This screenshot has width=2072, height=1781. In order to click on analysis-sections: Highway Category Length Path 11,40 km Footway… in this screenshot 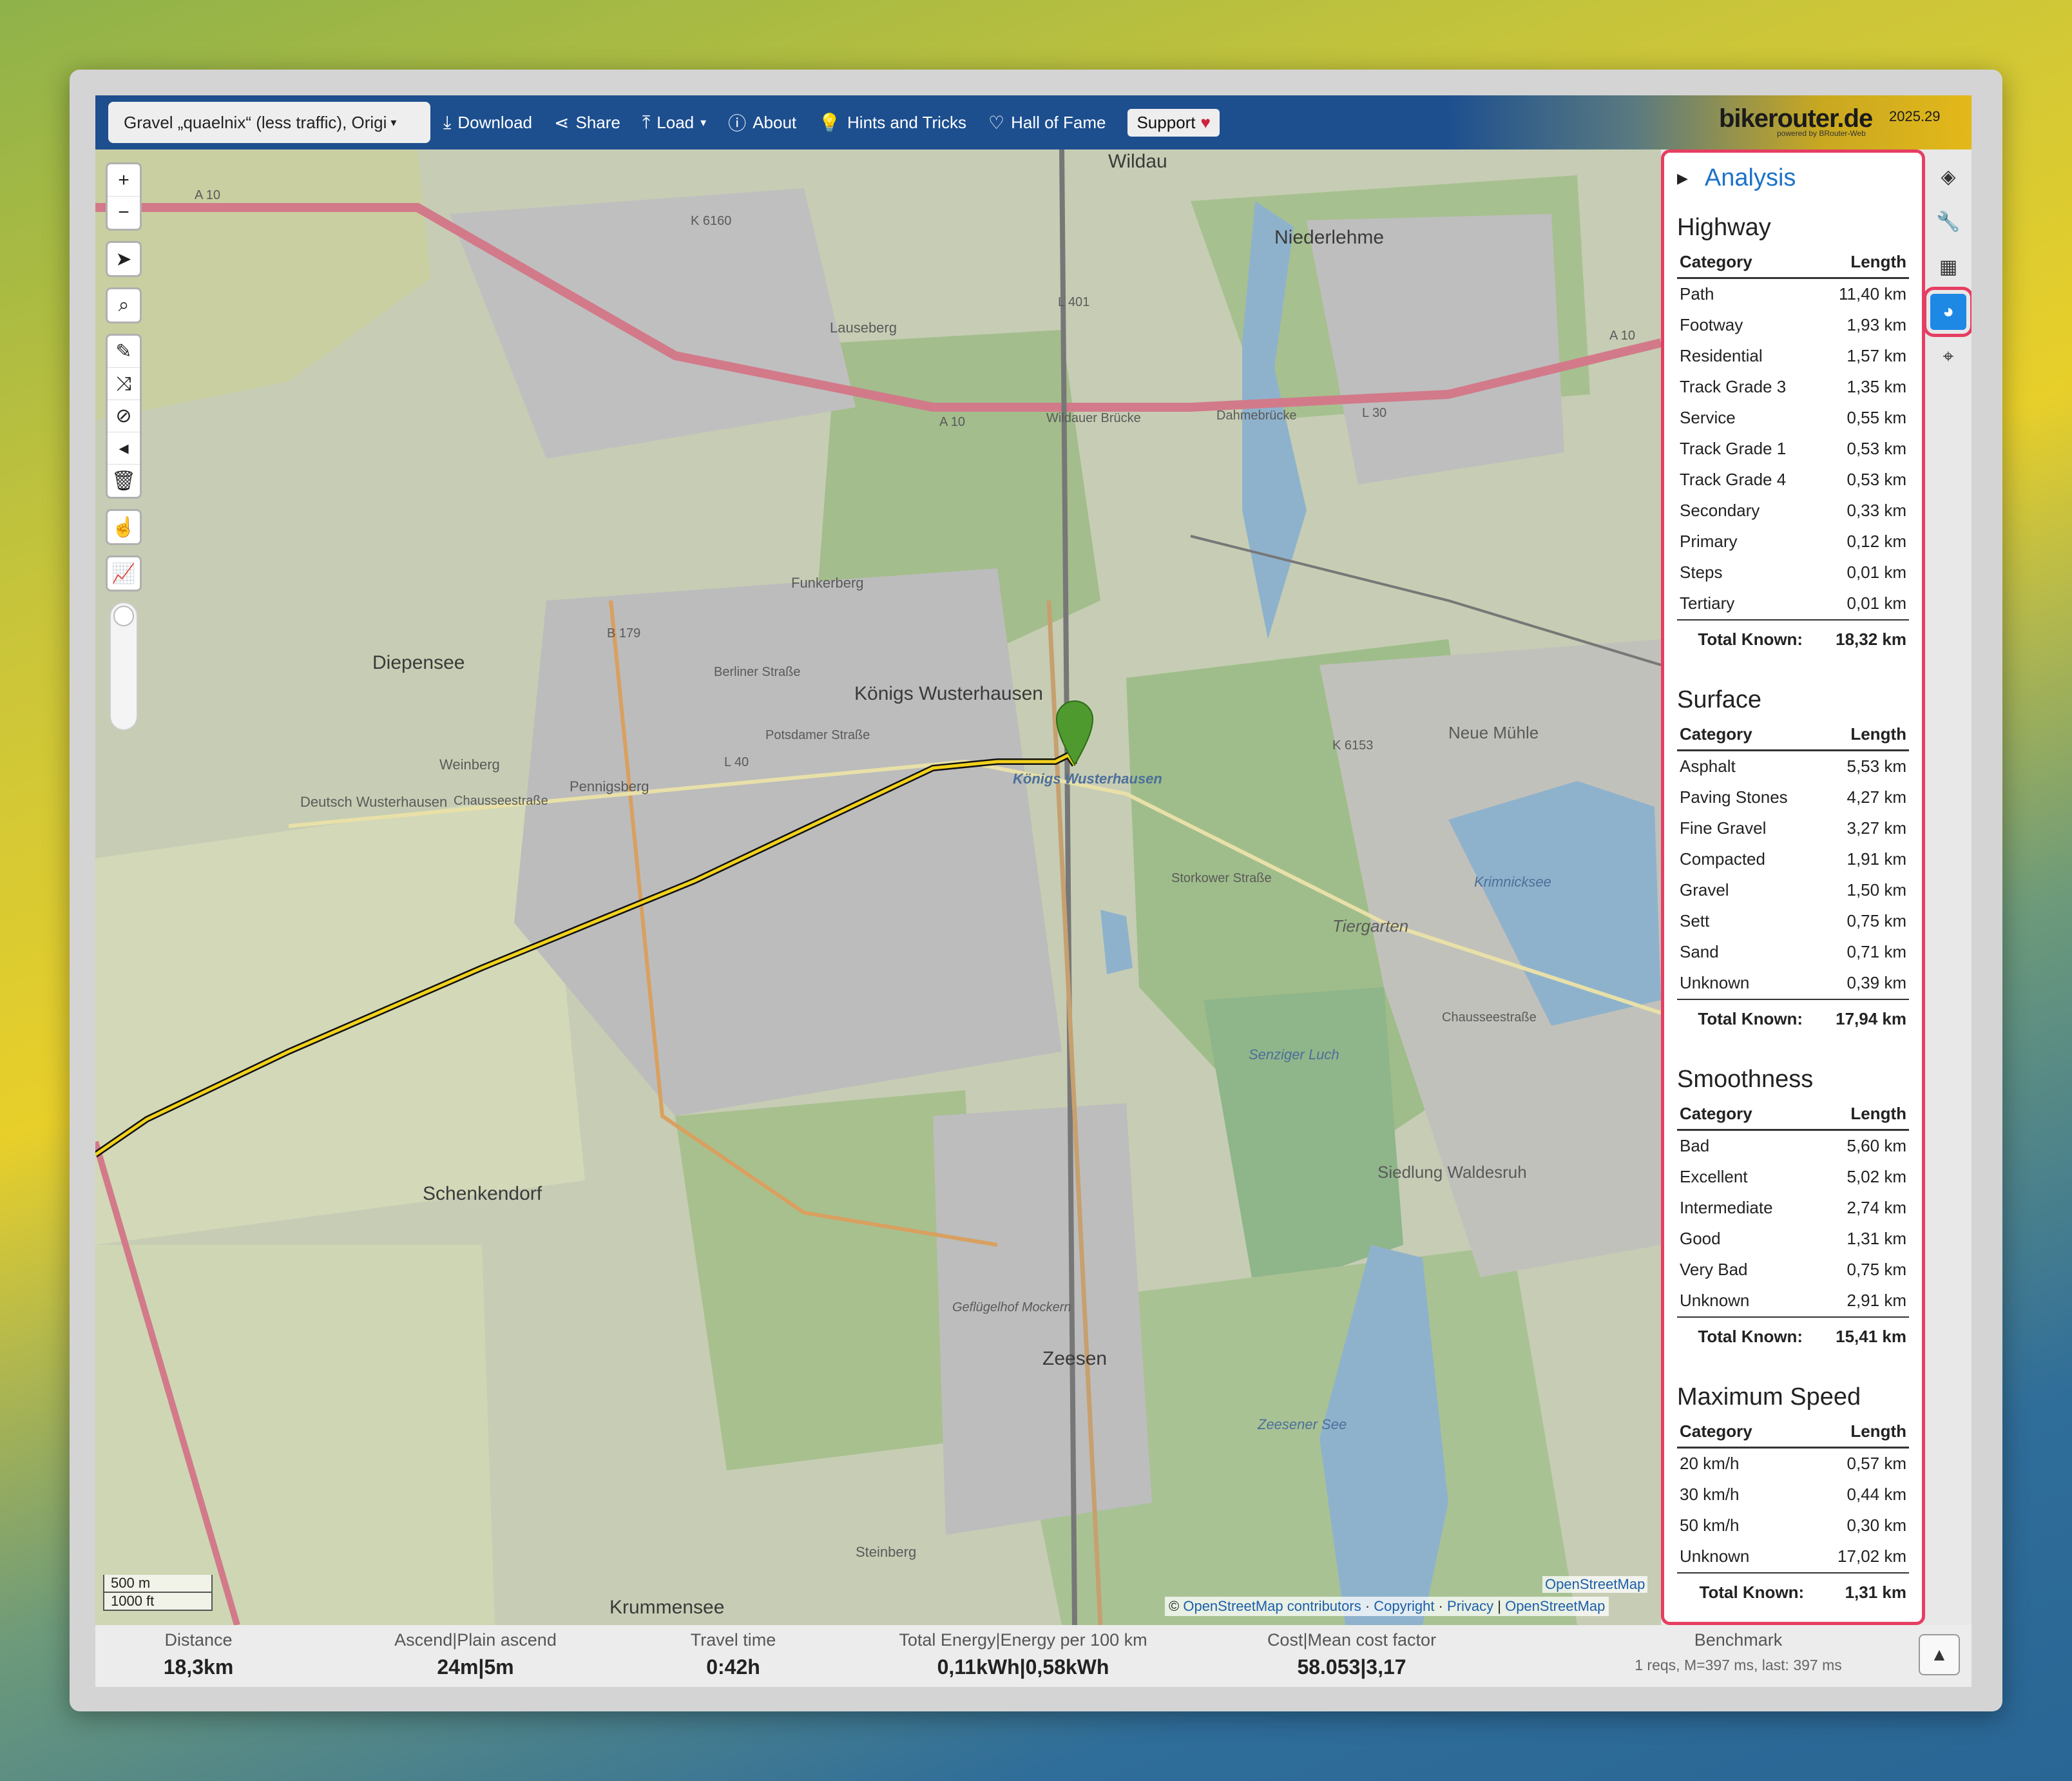, I will do `click(1793, 911)`.